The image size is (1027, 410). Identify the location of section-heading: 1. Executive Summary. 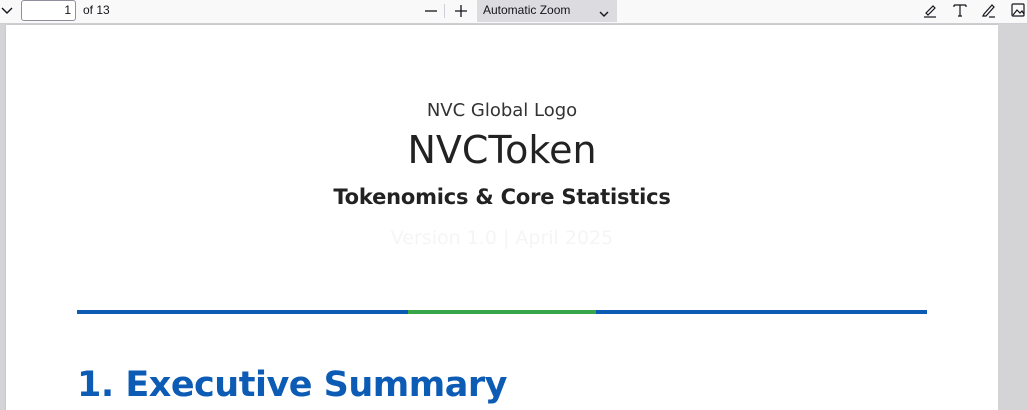
(292, 385).